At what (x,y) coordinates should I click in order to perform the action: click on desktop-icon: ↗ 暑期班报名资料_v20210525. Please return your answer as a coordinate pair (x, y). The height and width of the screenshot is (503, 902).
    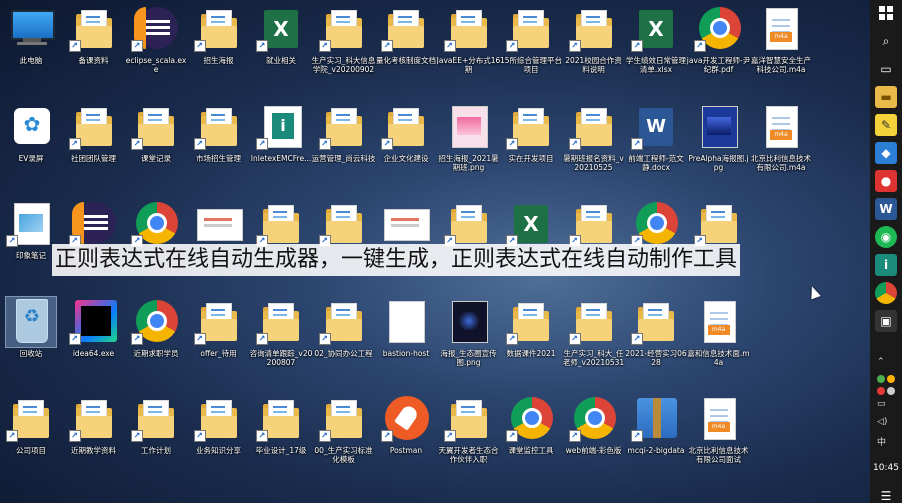
    Looking at the image, I should click on (594, 148).